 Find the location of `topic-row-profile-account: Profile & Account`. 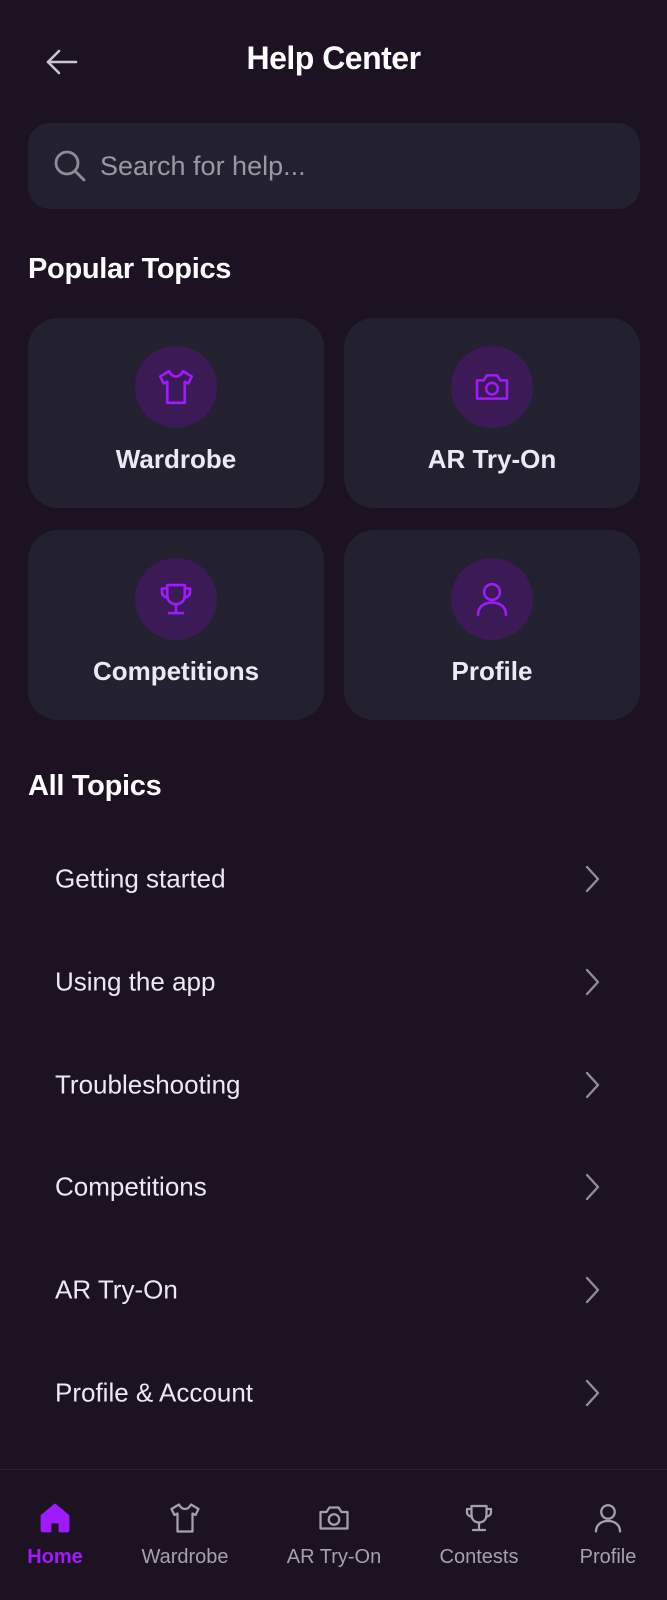

topic-row-profile-account: Profile & Account is located at coordinates (334, 1392).